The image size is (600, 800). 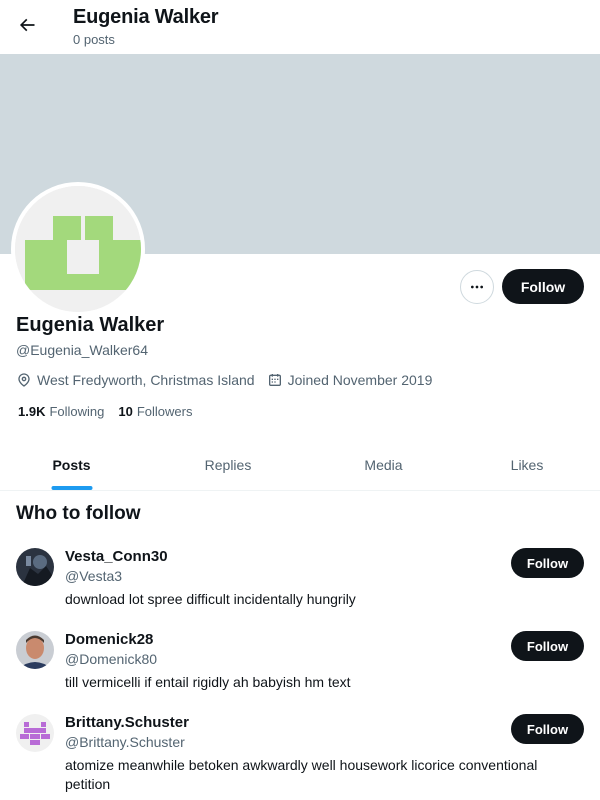 I want to click on following-label: Following, so click(x=77, y=411).